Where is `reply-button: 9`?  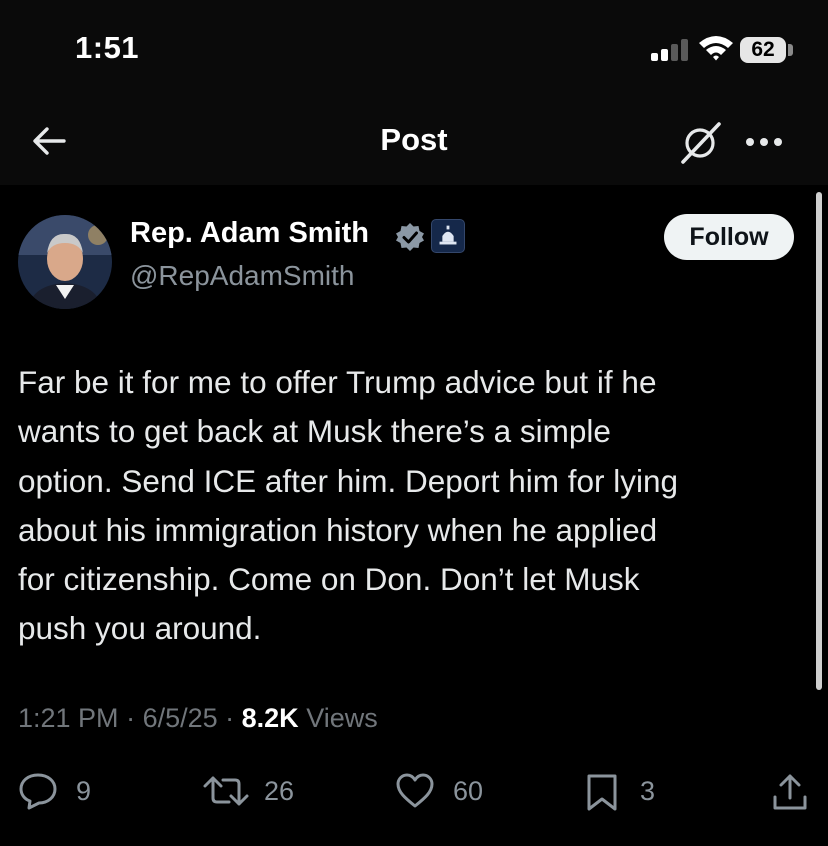
reply-button: 9 is located at coordinates (63, 791).